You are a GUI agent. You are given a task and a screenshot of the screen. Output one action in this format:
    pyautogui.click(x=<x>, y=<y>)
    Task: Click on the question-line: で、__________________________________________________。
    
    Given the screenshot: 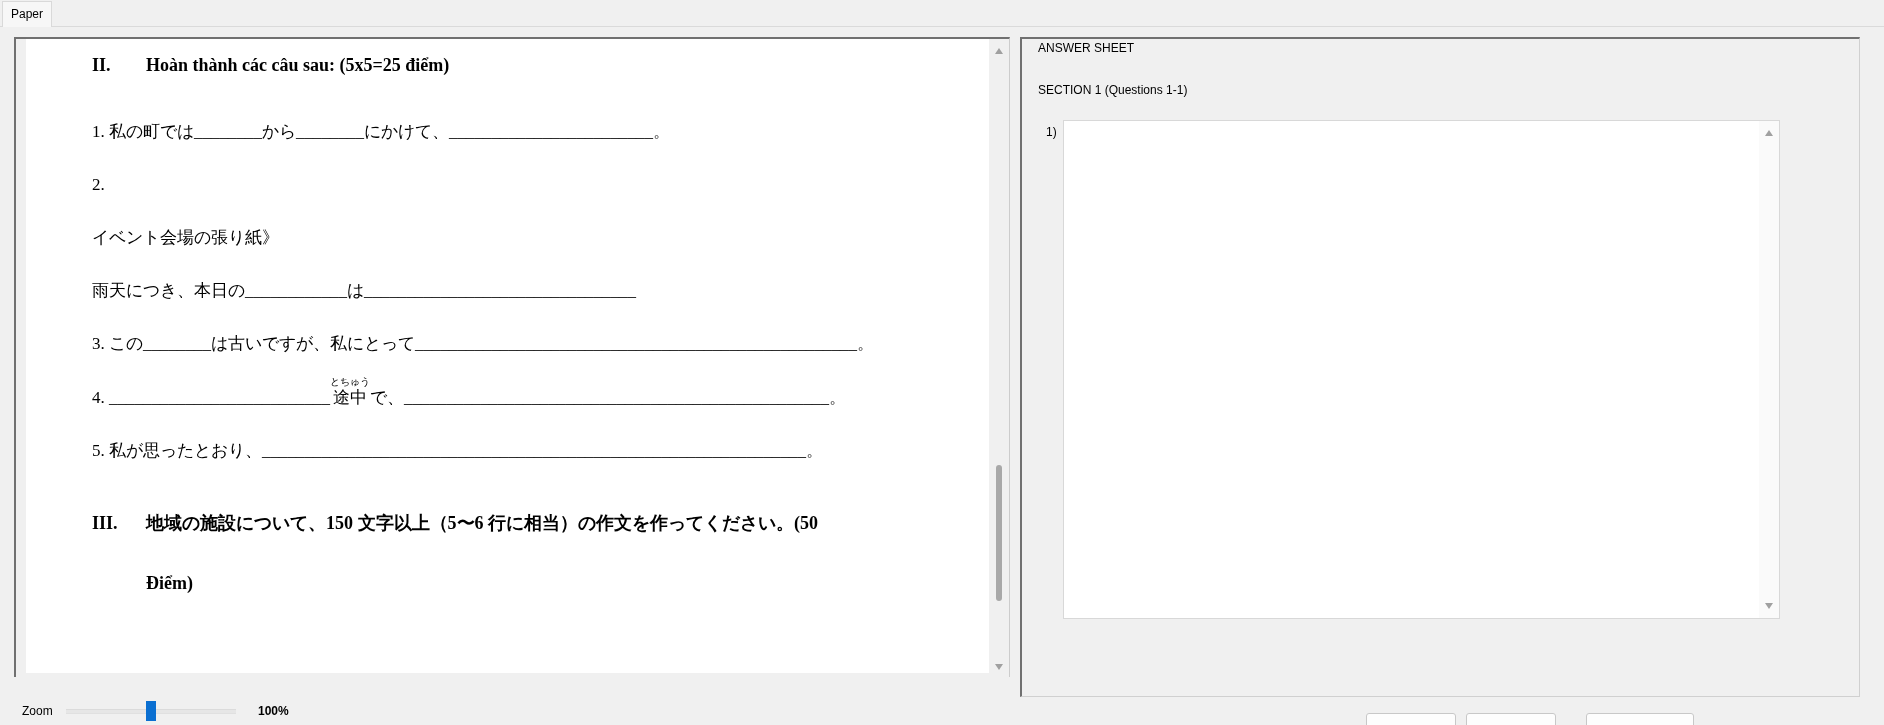 What is the action you would take?
    pyautogui.click(x=608, y=398)
    